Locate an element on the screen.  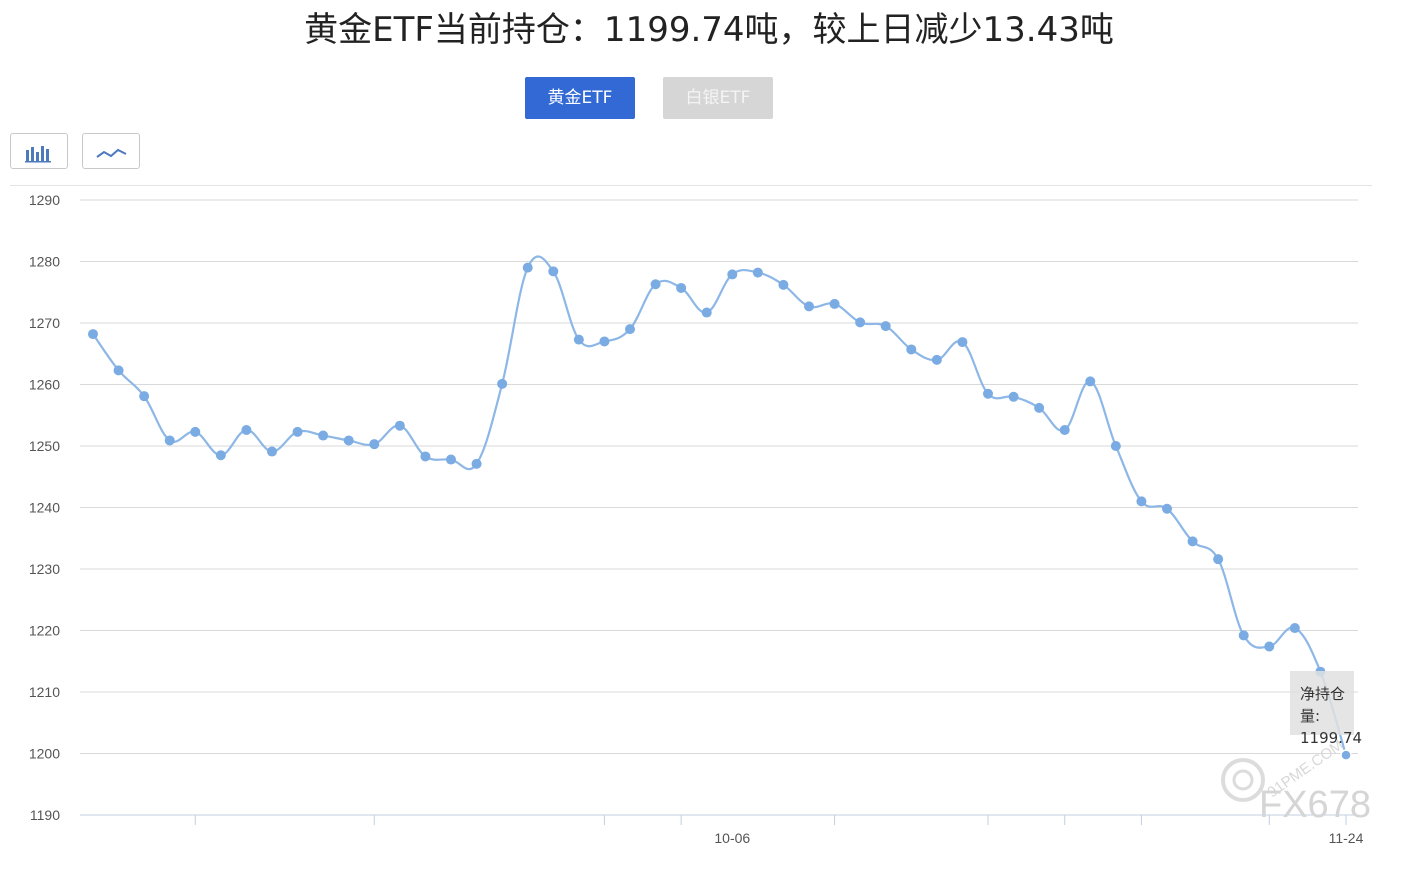
y-tick-label: 1190 is located at coordinates (45, 815).